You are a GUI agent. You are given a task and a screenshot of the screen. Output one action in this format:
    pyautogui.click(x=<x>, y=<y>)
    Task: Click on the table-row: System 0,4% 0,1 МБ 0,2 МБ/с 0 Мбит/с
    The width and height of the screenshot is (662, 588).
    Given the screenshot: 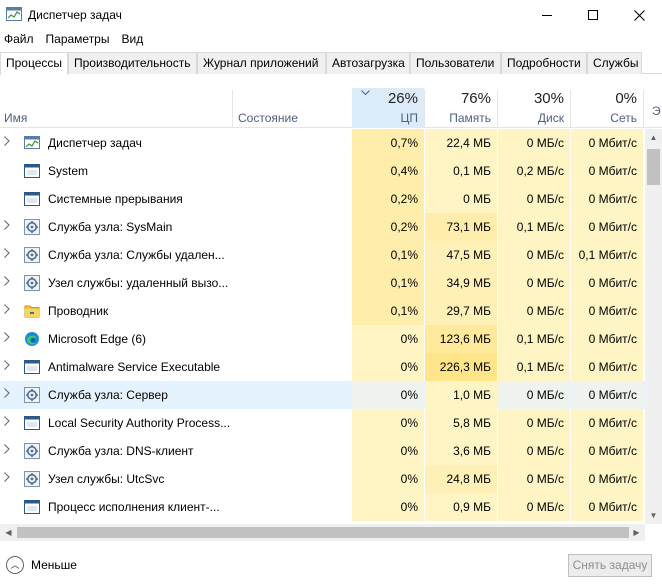 What is the action you would take?
    pyautogui.click(x=322, y=171)
    